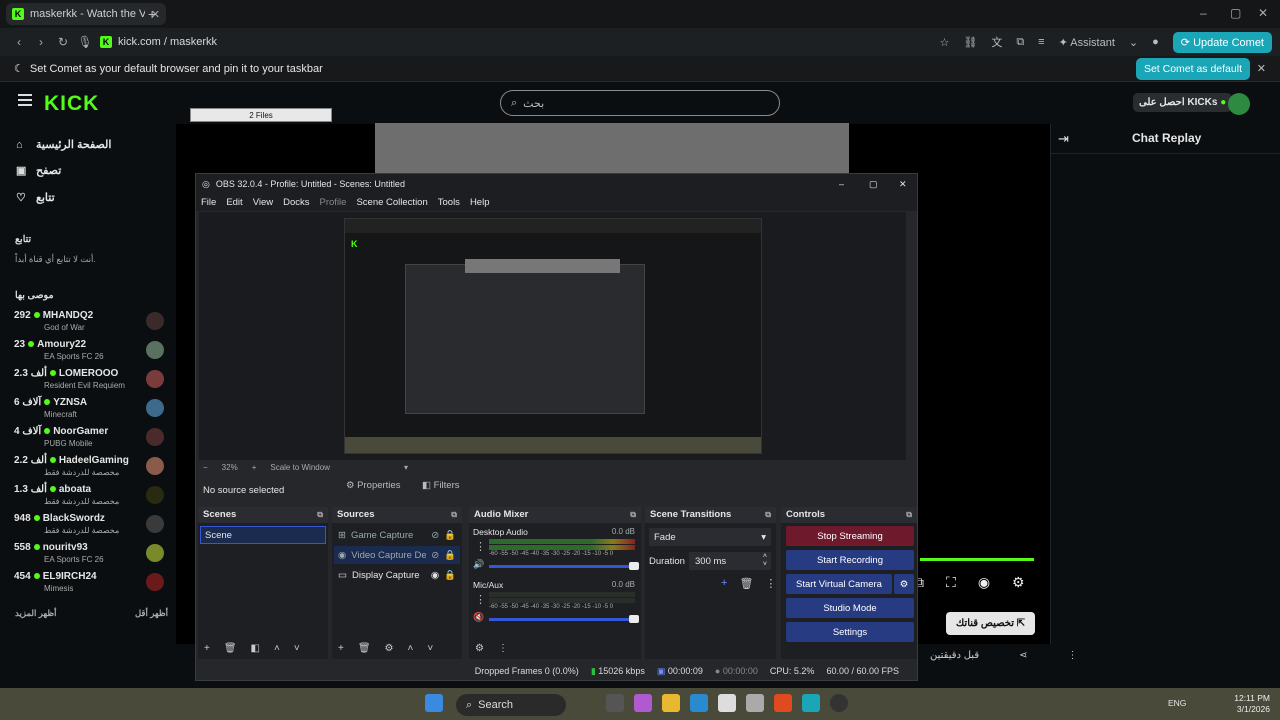 The height and width of the screenshot is (720, 1280). What do you see at coordinates (765, 561) in the screenshot?
I see `duration-spinner-icon: ˄ ˅` at bounding box center [765, 561].